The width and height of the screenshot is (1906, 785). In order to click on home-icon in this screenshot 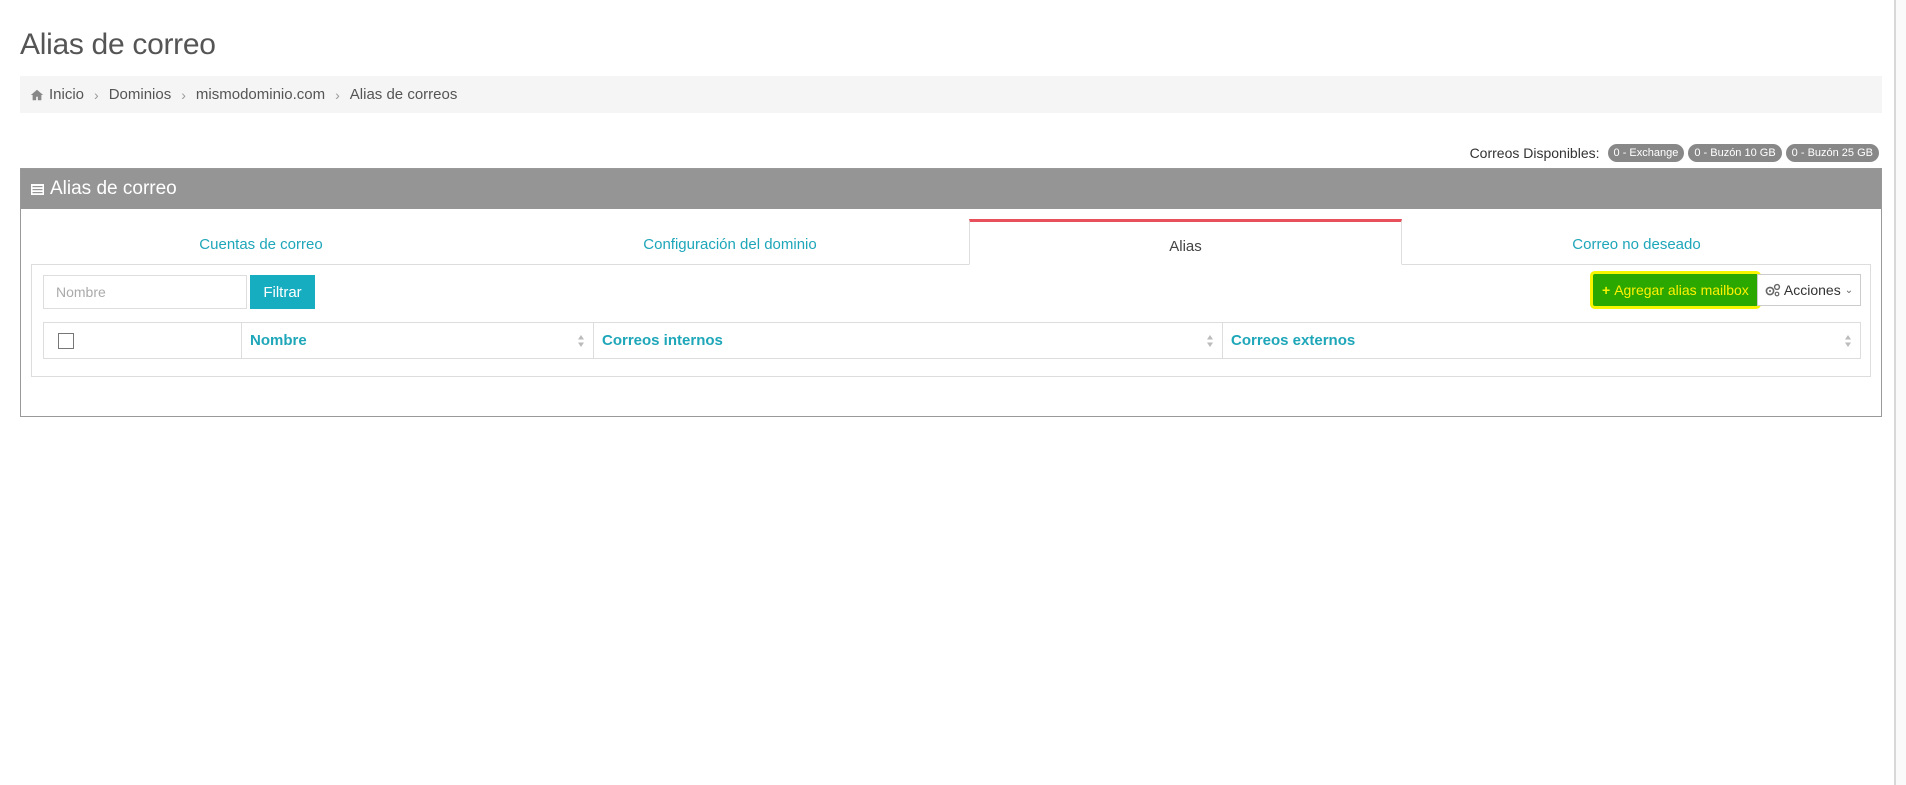, I will do `click(37, 94)`.